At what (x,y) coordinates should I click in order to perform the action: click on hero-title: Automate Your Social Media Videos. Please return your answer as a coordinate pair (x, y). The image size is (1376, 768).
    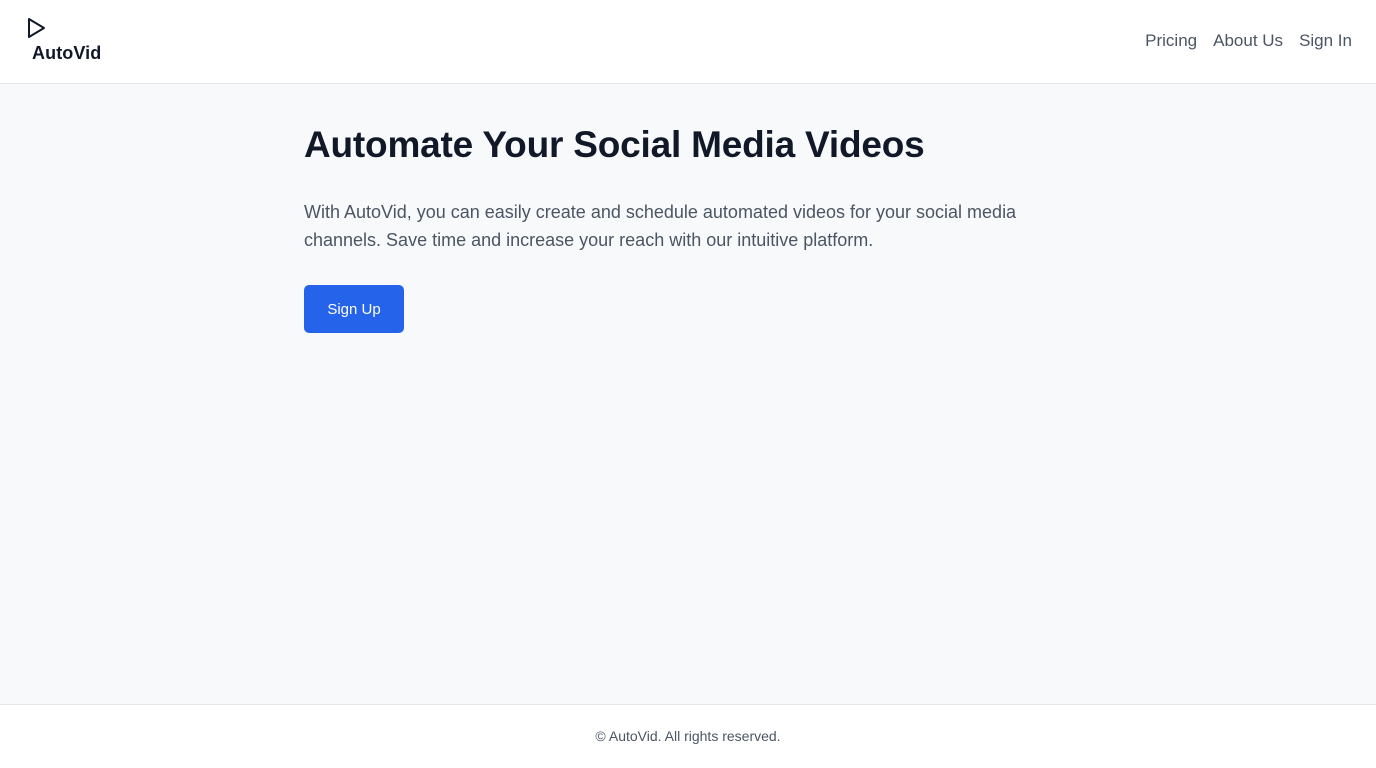
    Looking at the image, I should click on (614, 144).